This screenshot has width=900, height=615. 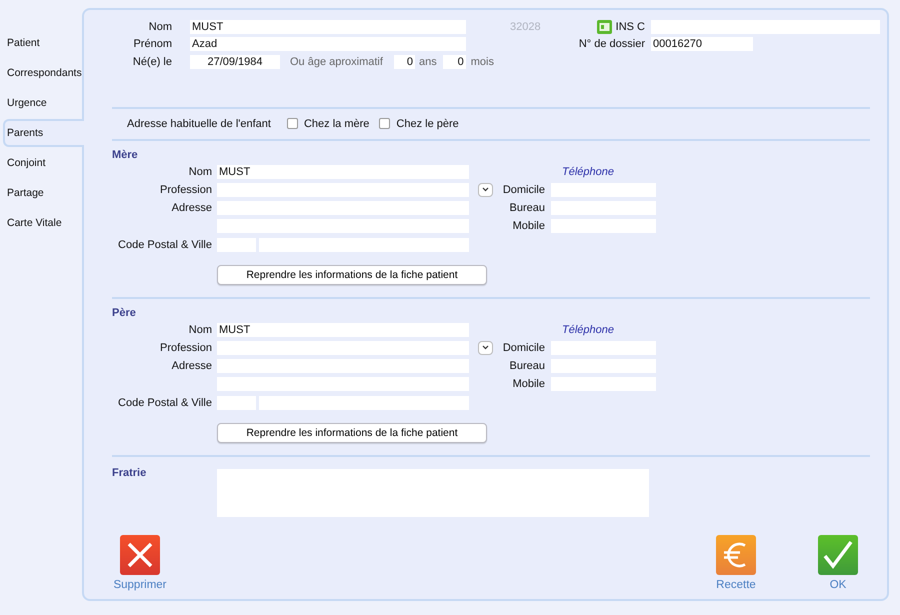 What do you see at coordinates (41, 103) in the screenshot?
I see `sidebar-tab: Urgence` at bounding box center [41, 103].